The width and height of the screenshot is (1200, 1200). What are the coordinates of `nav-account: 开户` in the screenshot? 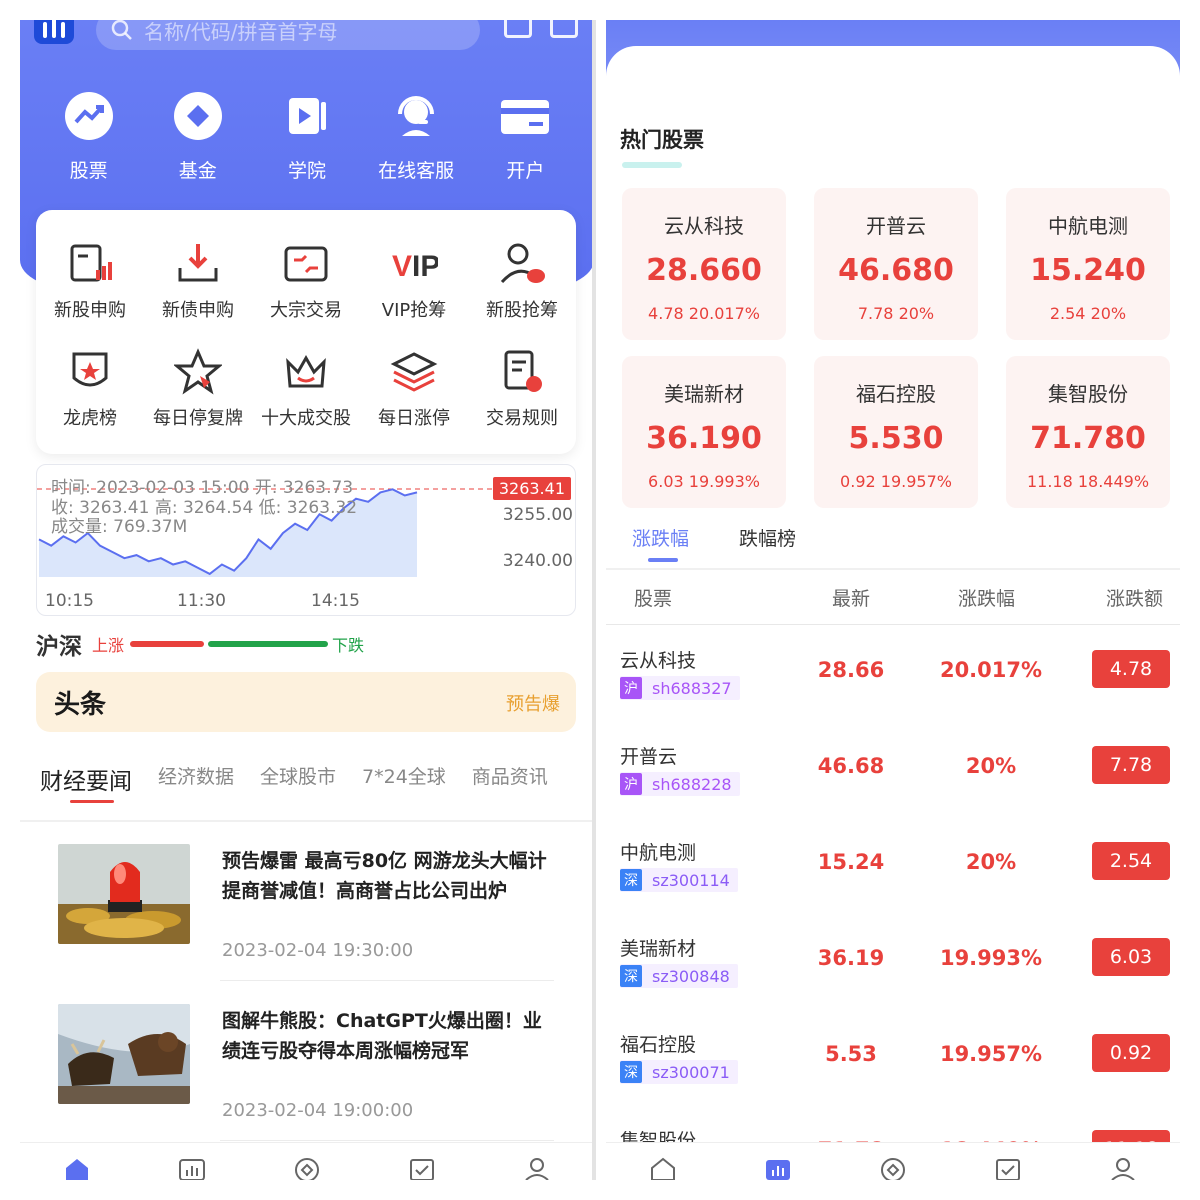 It's located at (525, 136).